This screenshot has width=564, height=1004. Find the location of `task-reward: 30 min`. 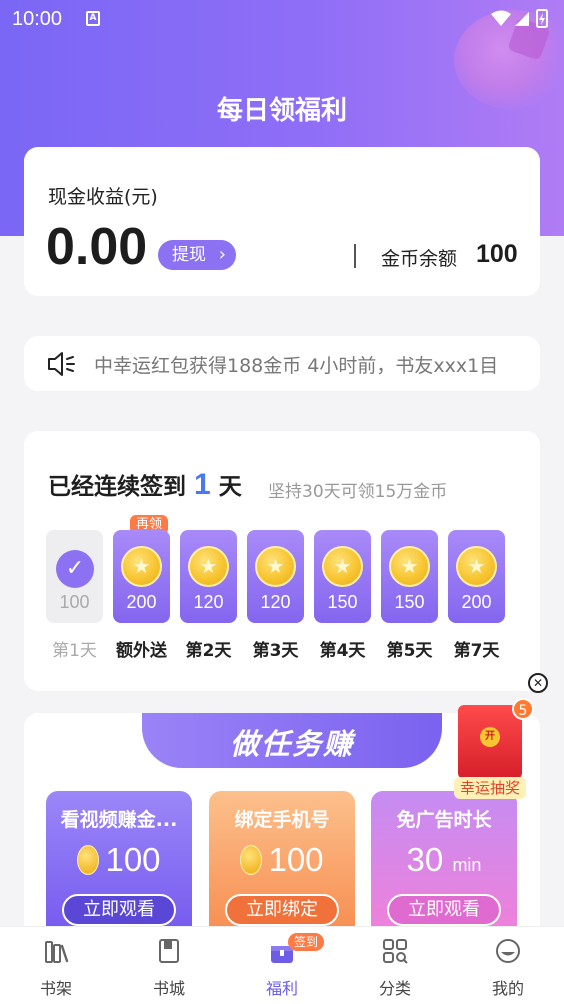

task-reward: 30 min is located at coordinates (444, 860).